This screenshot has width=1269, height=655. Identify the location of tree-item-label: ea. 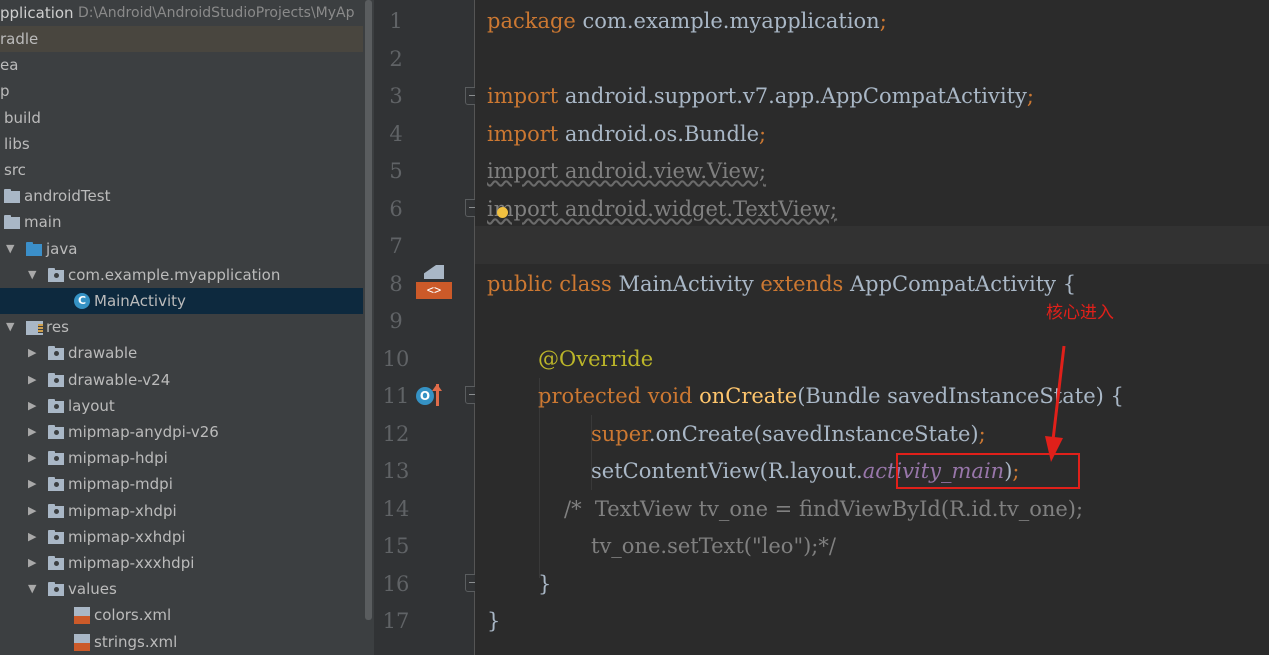
(9, 65).